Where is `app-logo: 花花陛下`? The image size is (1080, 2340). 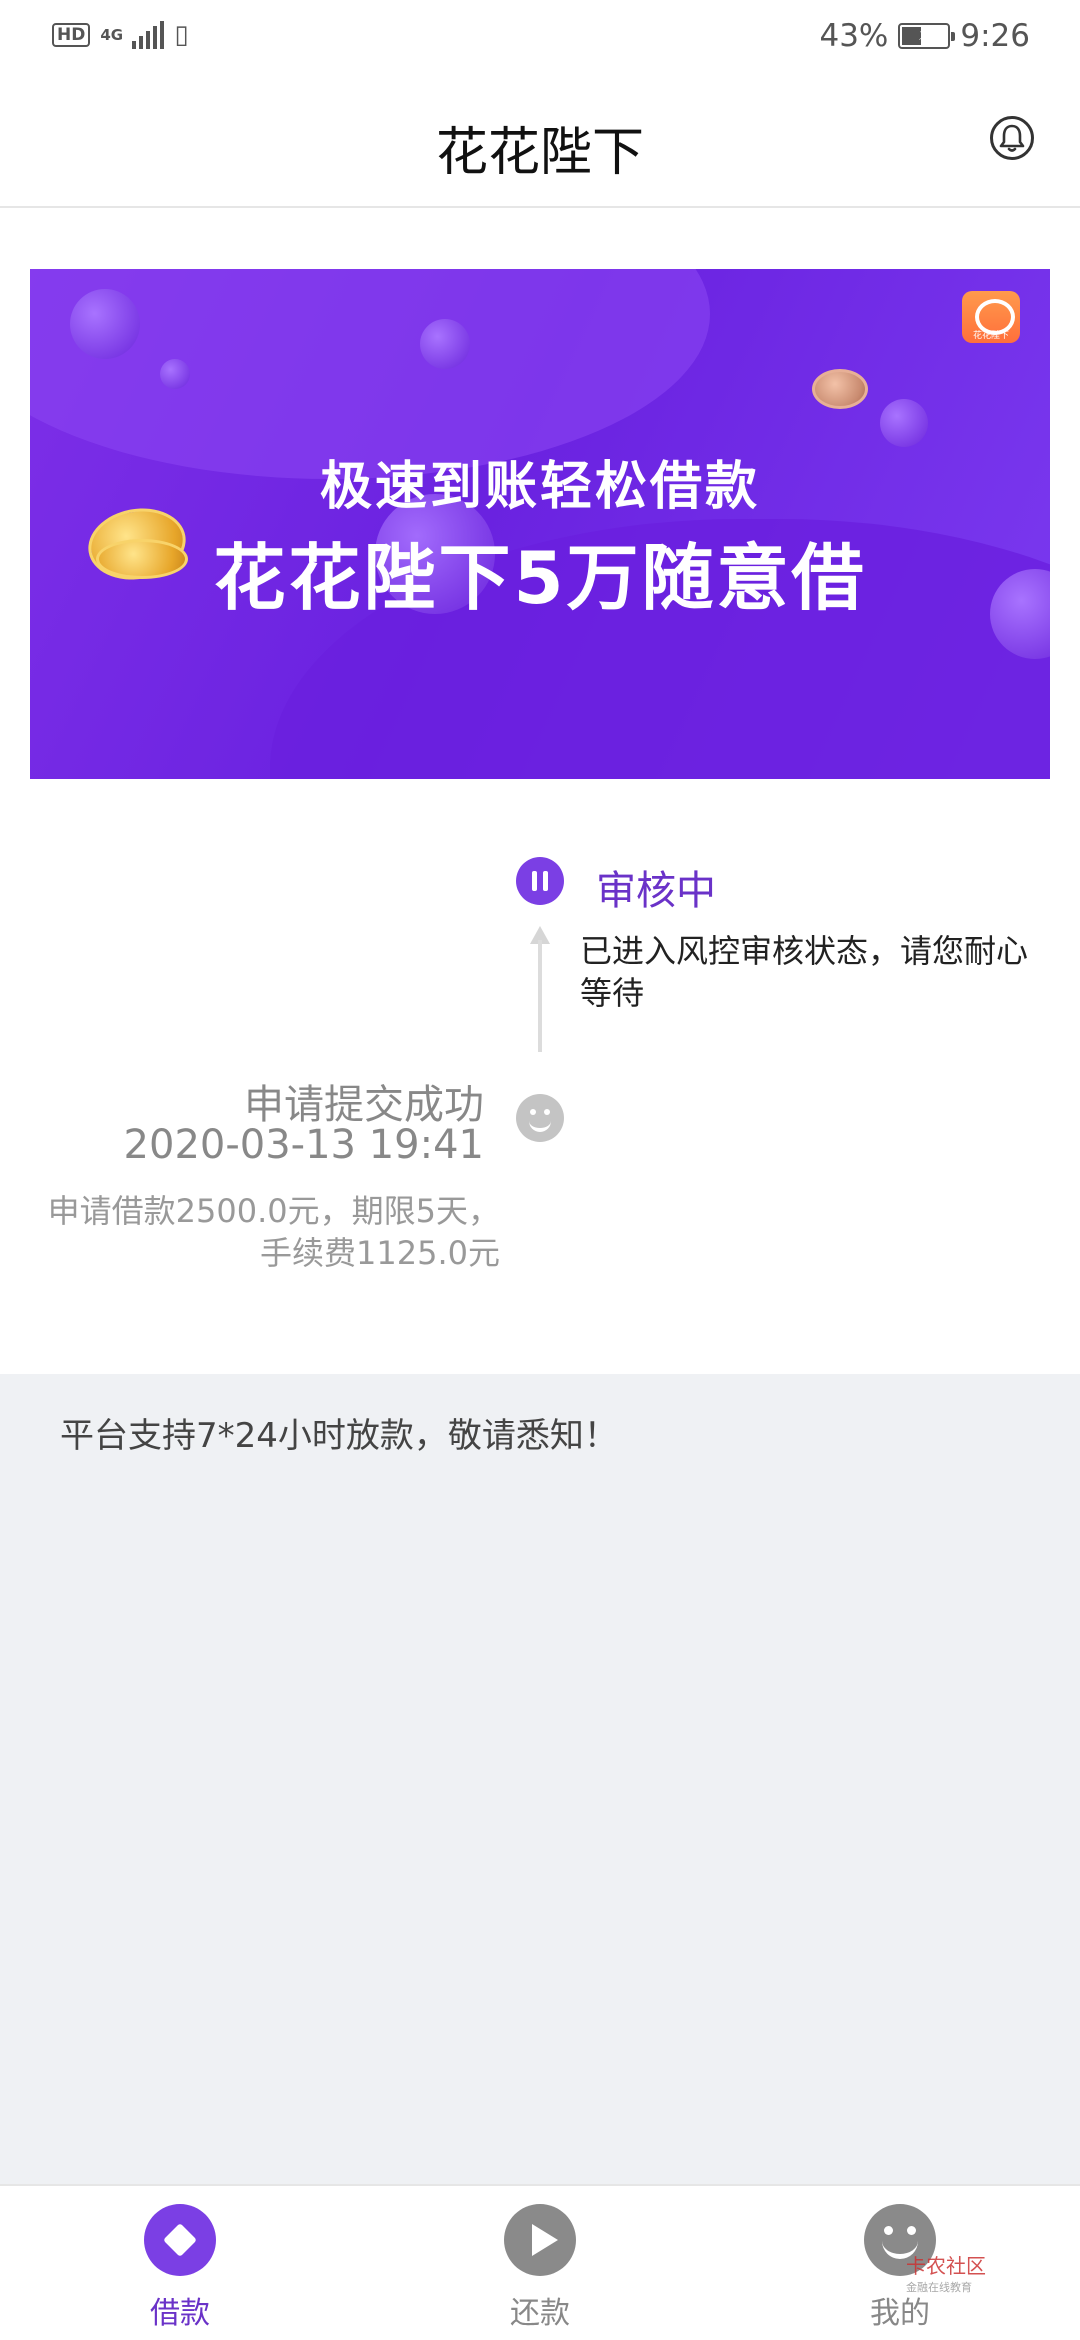
app-logo: 花花陛下 is located at coordinates (991, 317).